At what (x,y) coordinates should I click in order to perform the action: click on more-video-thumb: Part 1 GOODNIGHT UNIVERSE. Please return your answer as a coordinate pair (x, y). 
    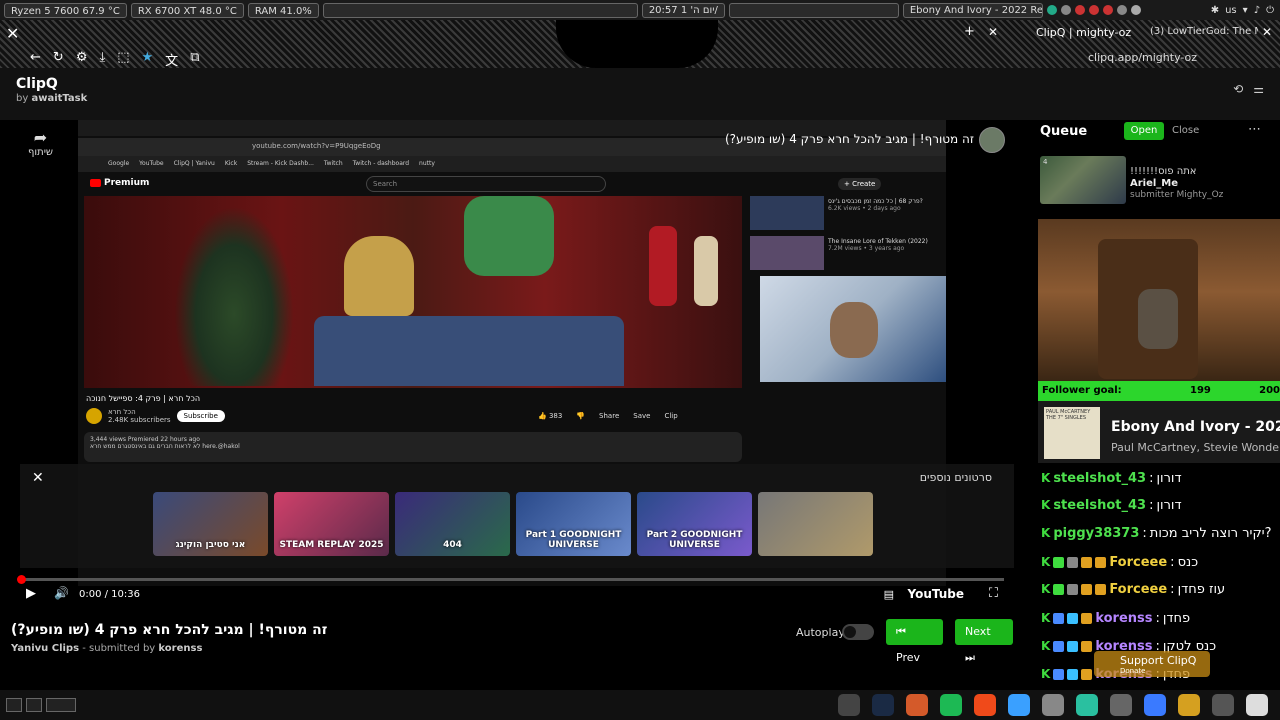
    Looking at the image, I should click on (573, 524).